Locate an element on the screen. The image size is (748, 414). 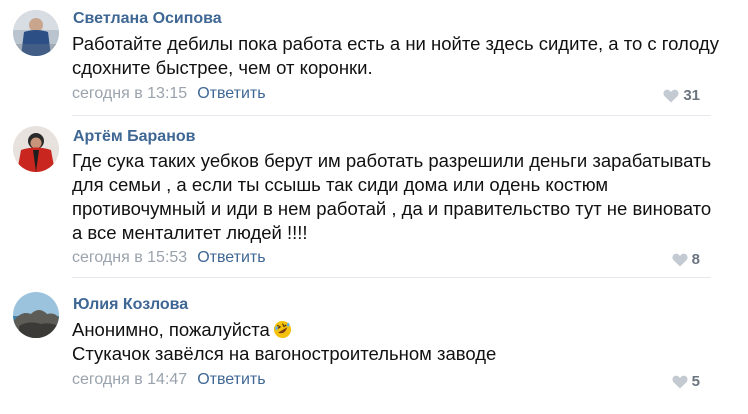
comment-text-line: а все менталитет людей !!!! is located at coordinates (190, 232).